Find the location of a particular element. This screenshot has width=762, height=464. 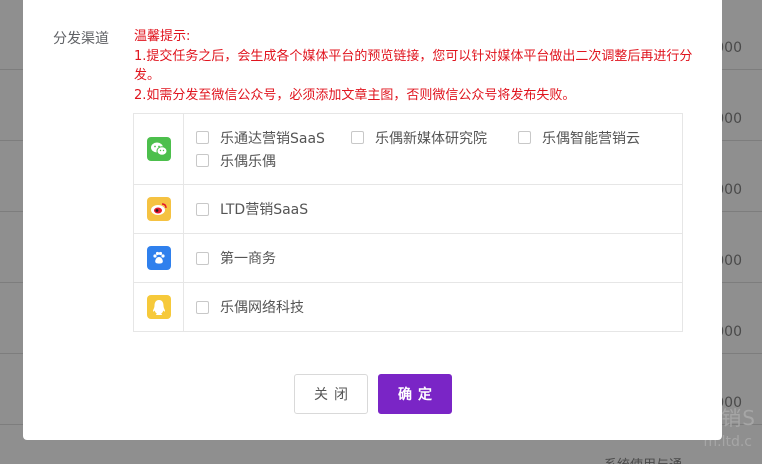

account-checkbox: 乐偶乐偶 is located at coordinates (236, 160).